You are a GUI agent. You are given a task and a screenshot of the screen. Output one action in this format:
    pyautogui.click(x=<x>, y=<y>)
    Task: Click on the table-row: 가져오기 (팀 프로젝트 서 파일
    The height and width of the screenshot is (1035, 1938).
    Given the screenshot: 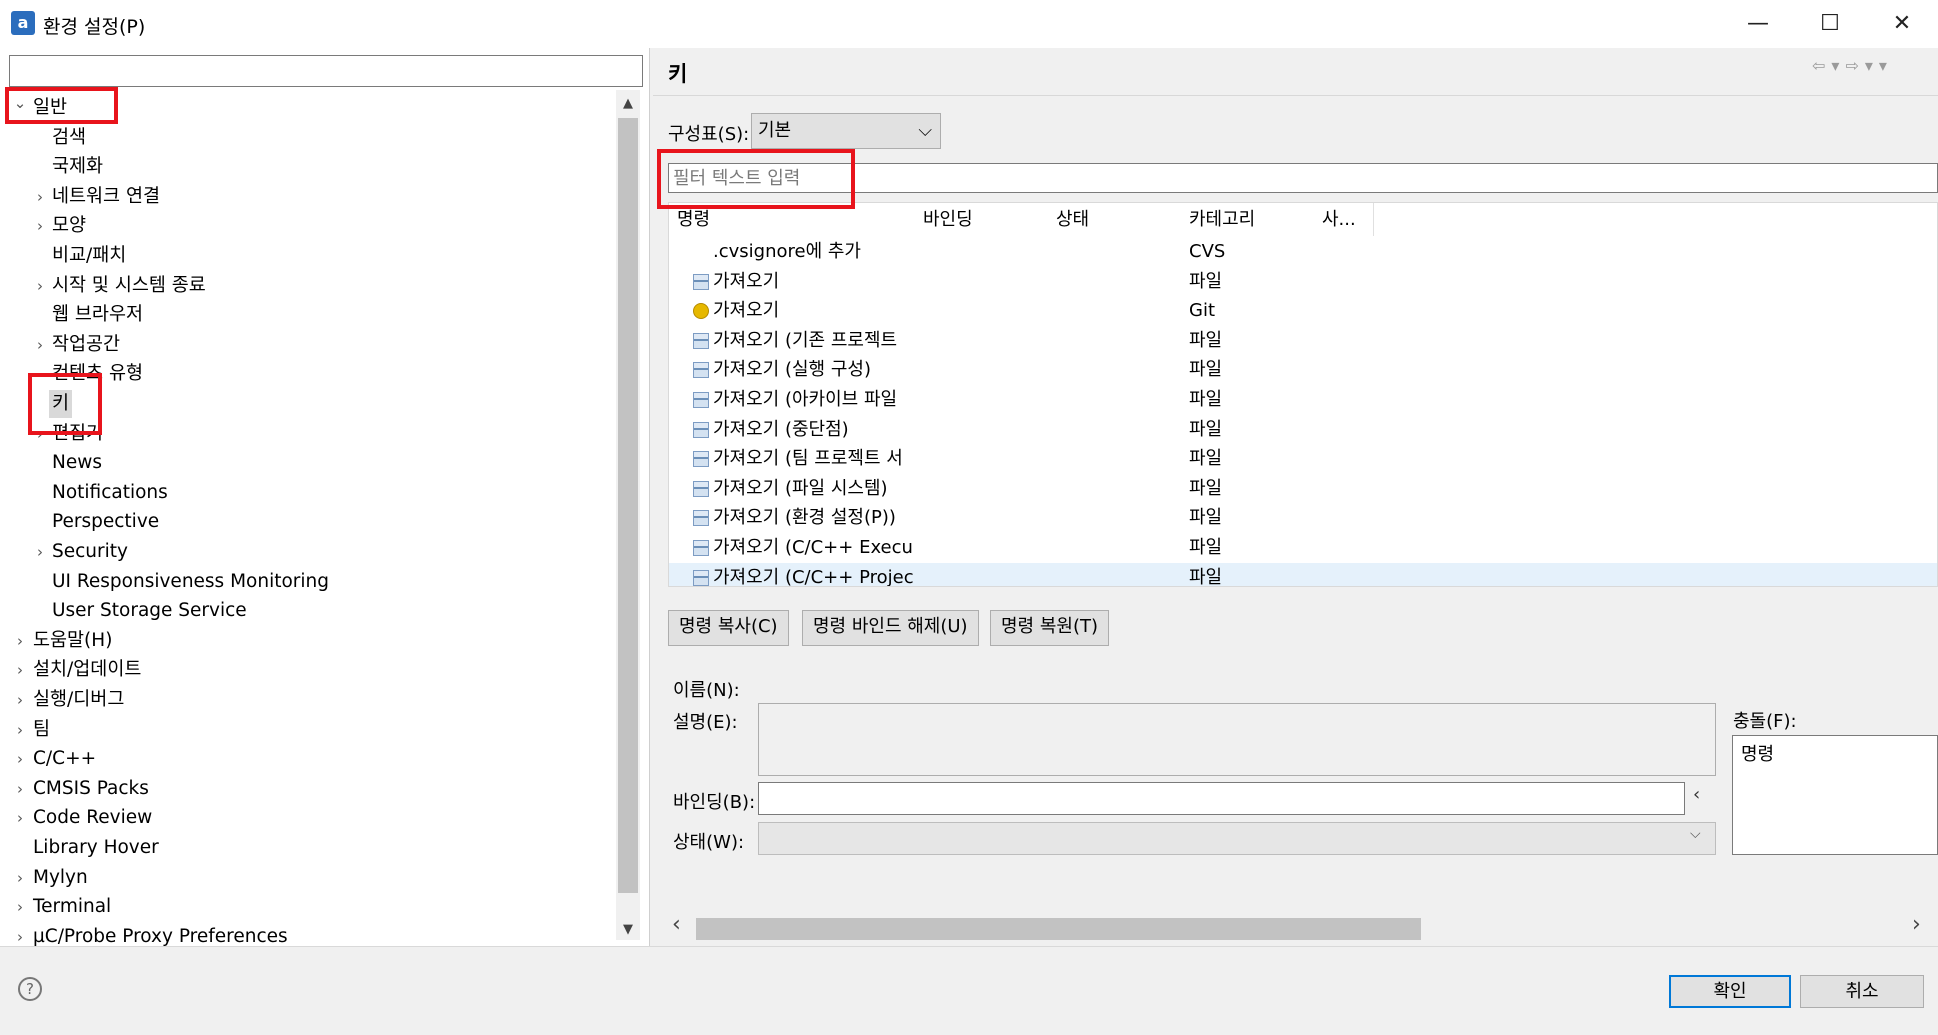 What is the action you would take?
    pyautogui.click(x=1303, y=458)
    